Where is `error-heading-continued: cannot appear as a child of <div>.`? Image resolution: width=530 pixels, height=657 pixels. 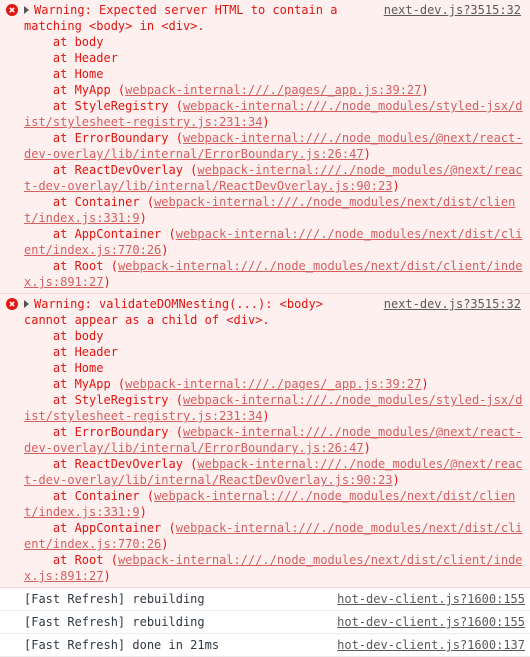
error-heading-continued: cannot appear as a child of <div>. is located at coordinates (147, 320).